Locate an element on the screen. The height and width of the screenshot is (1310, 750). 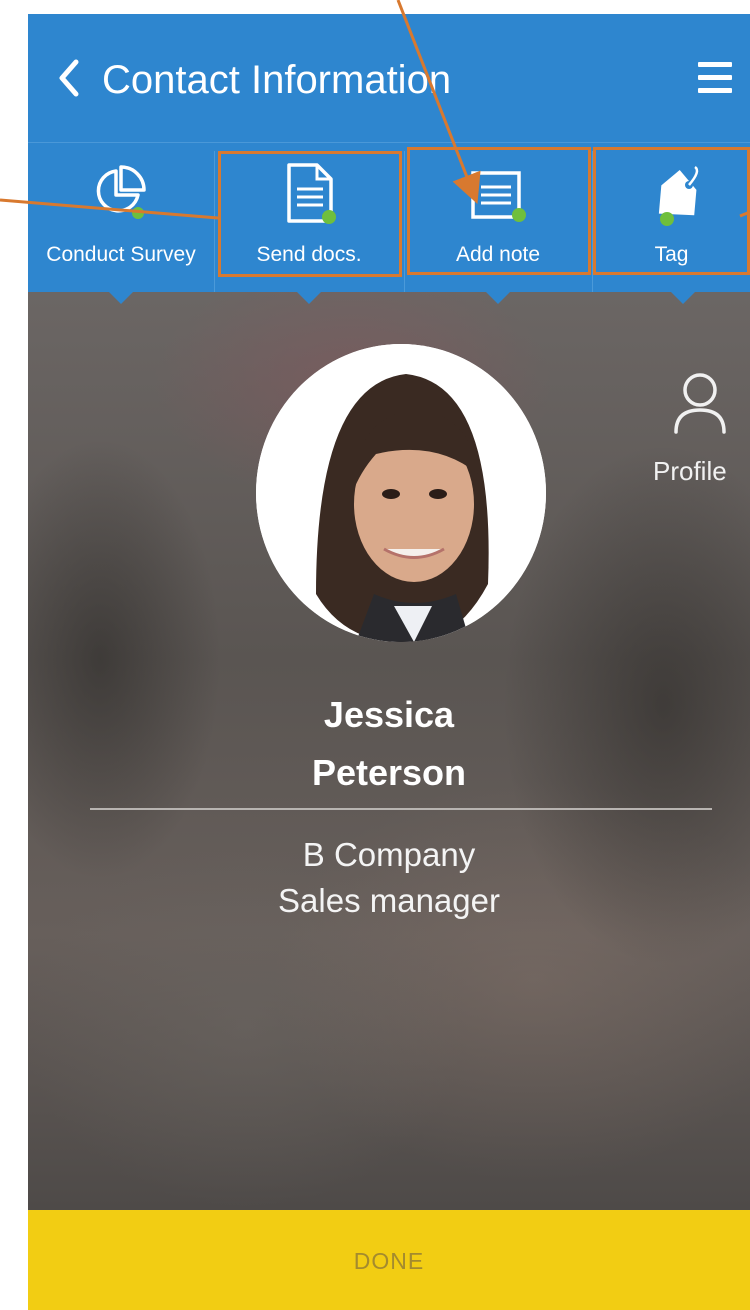
tag-button: Tag is located at coordinates (671, 218).